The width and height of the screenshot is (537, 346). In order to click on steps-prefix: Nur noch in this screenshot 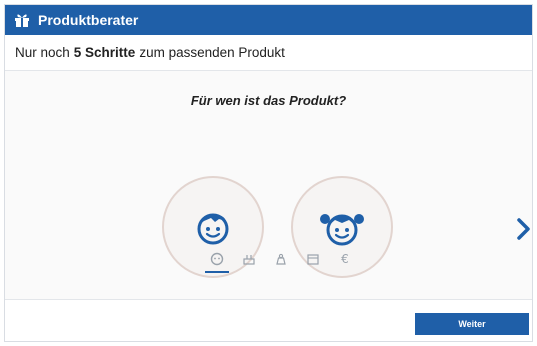, I will do `click(42, 52)`.